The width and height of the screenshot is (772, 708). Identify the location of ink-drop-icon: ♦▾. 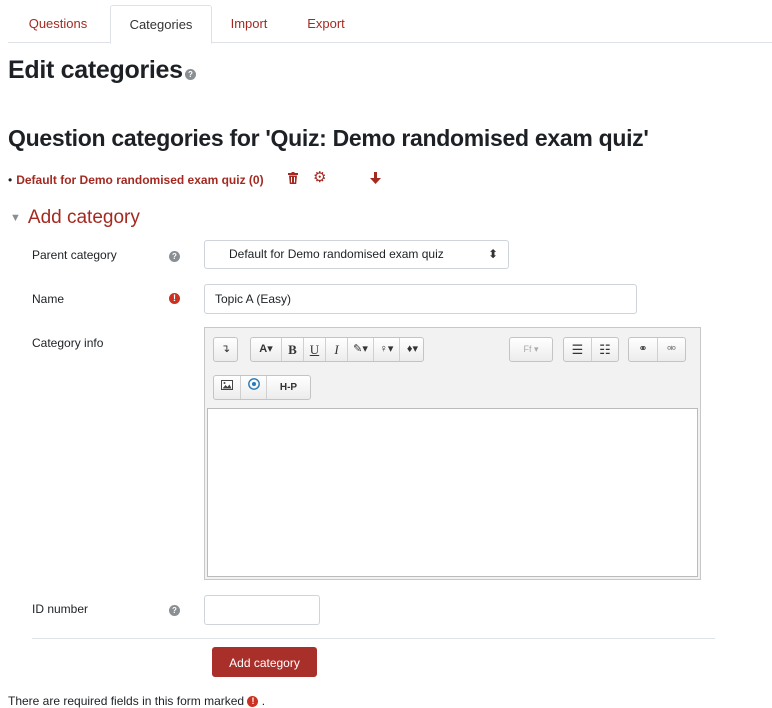
(412, 349).